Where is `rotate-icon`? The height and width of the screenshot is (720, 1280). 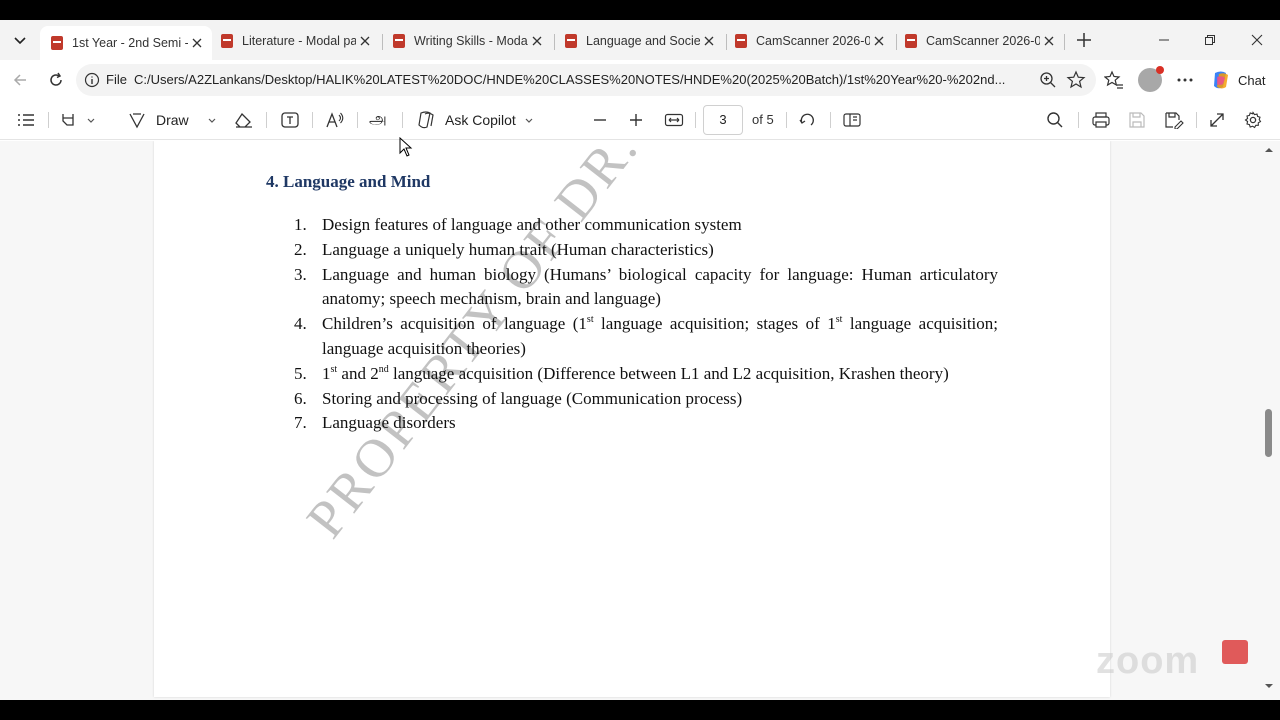 rotate-icon is located at coordinates (808, 120).